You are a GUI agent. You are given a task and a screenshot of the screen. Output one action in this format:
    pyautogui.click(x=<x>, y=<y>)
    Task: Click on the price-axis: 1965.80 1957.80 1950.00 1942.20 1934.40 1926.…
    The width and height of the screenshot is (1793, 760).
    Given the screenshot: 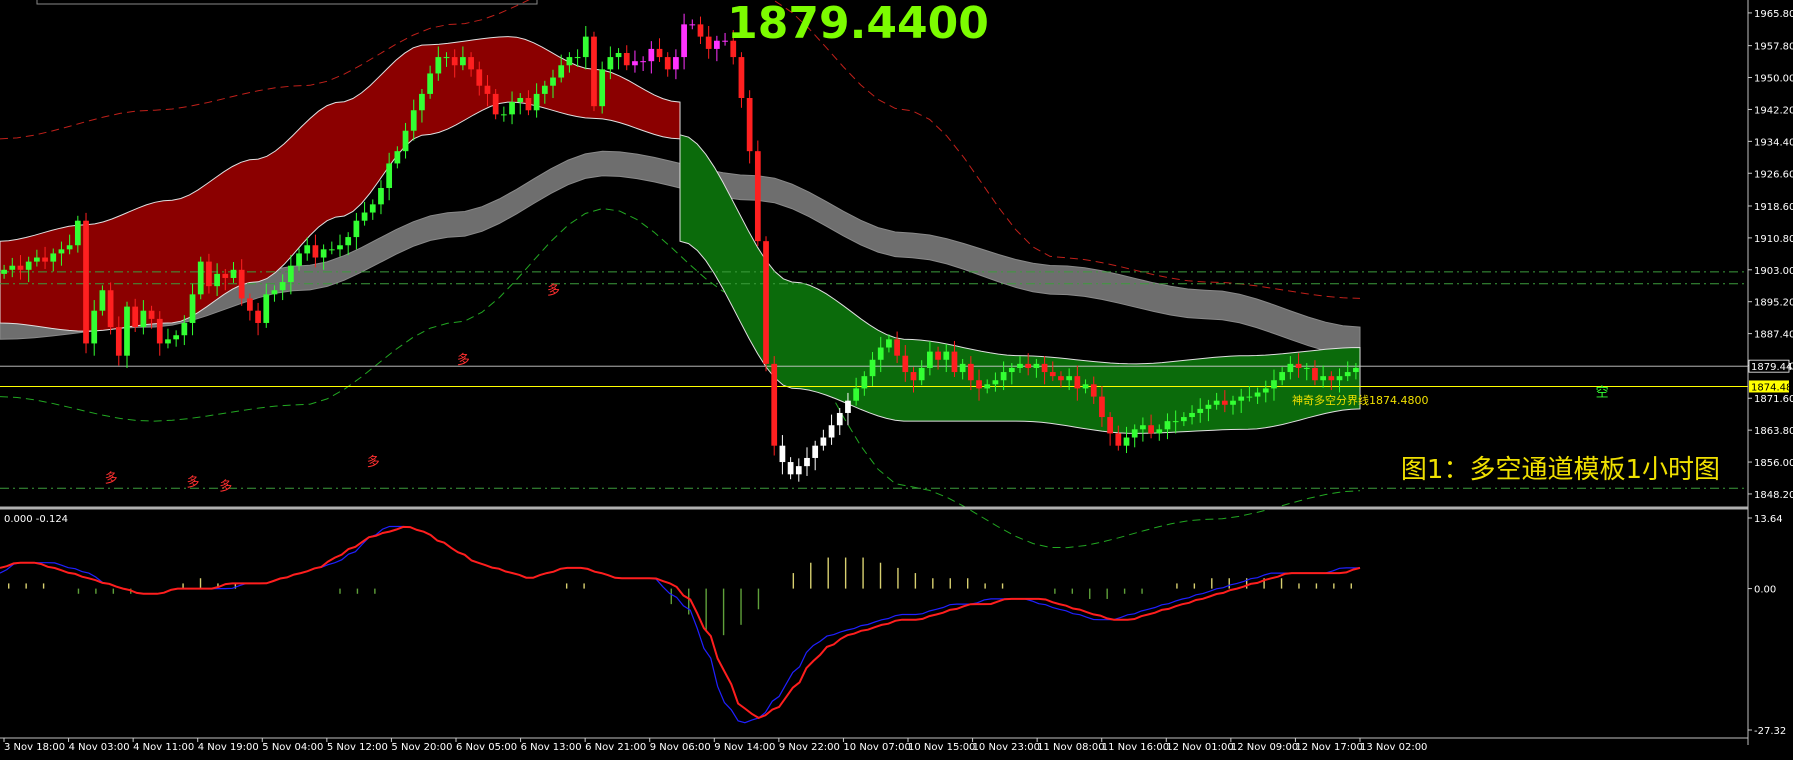 What is the action you would take?
    pyautogui.click(x=1770, y=255)
    